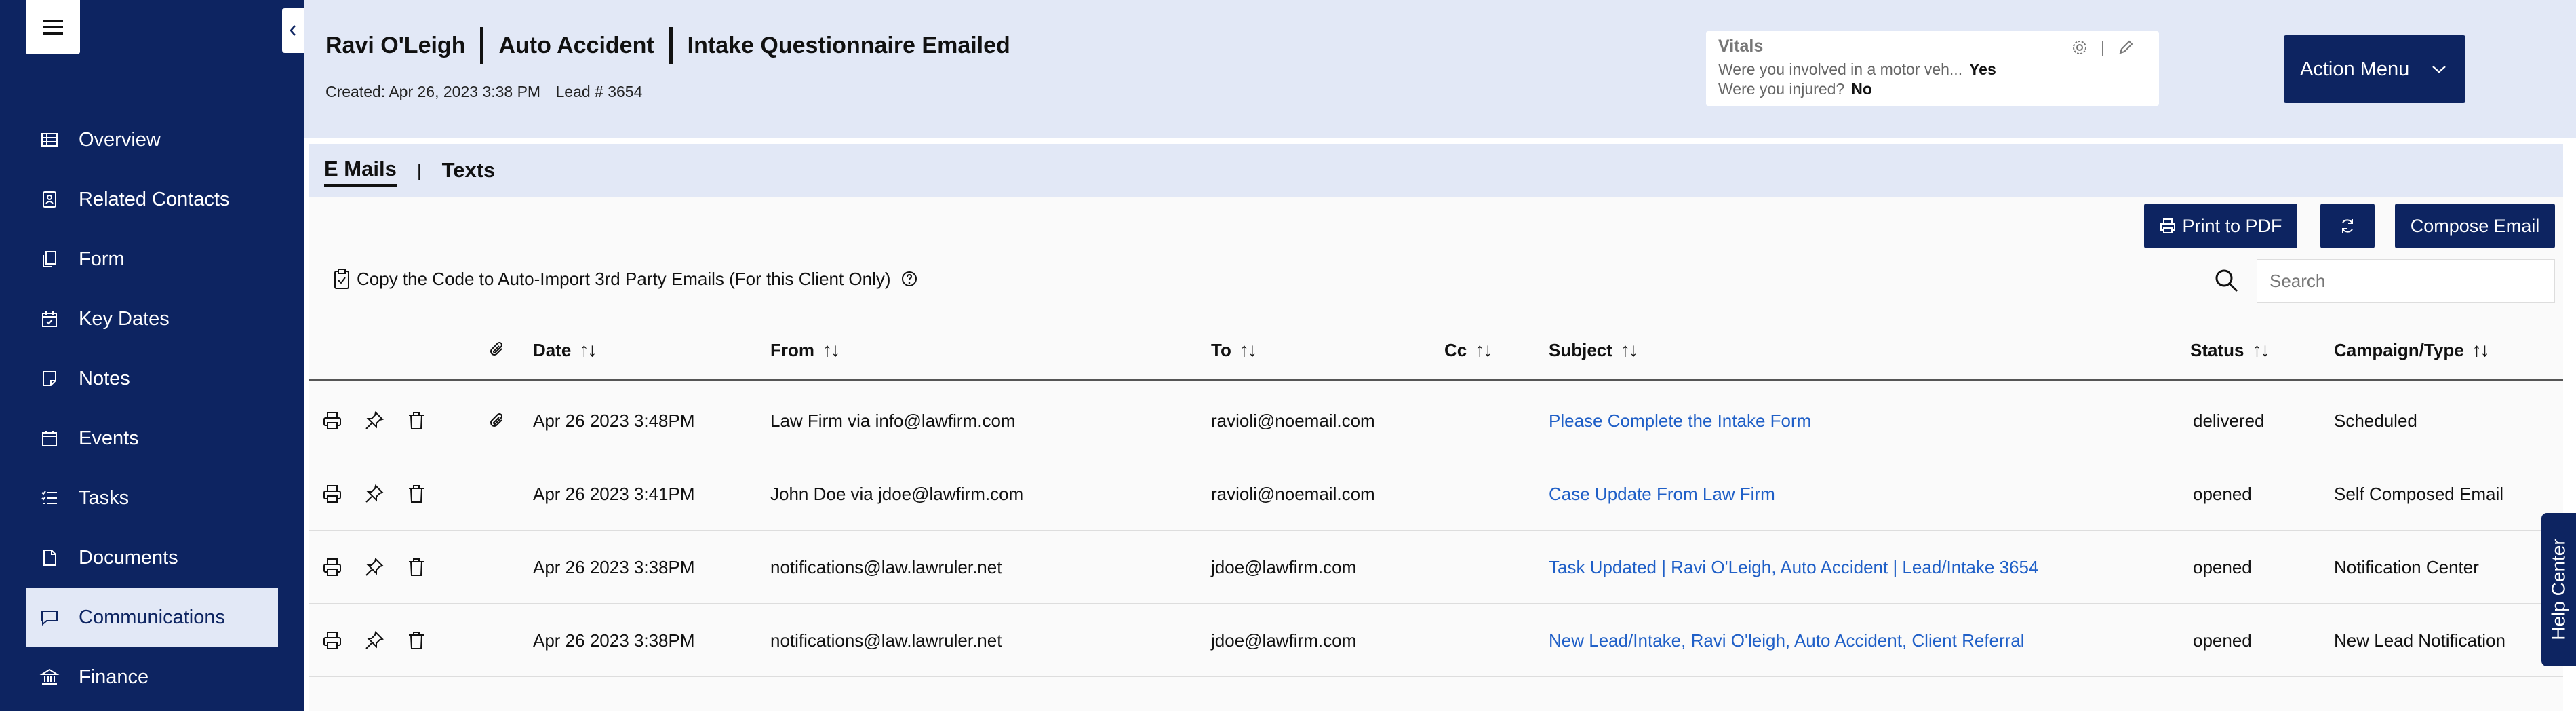 This screenshot has width=2576, height=711. I want to click on cell-from: John Doe via jdoe@lawfirm.com, so click(897, 493).